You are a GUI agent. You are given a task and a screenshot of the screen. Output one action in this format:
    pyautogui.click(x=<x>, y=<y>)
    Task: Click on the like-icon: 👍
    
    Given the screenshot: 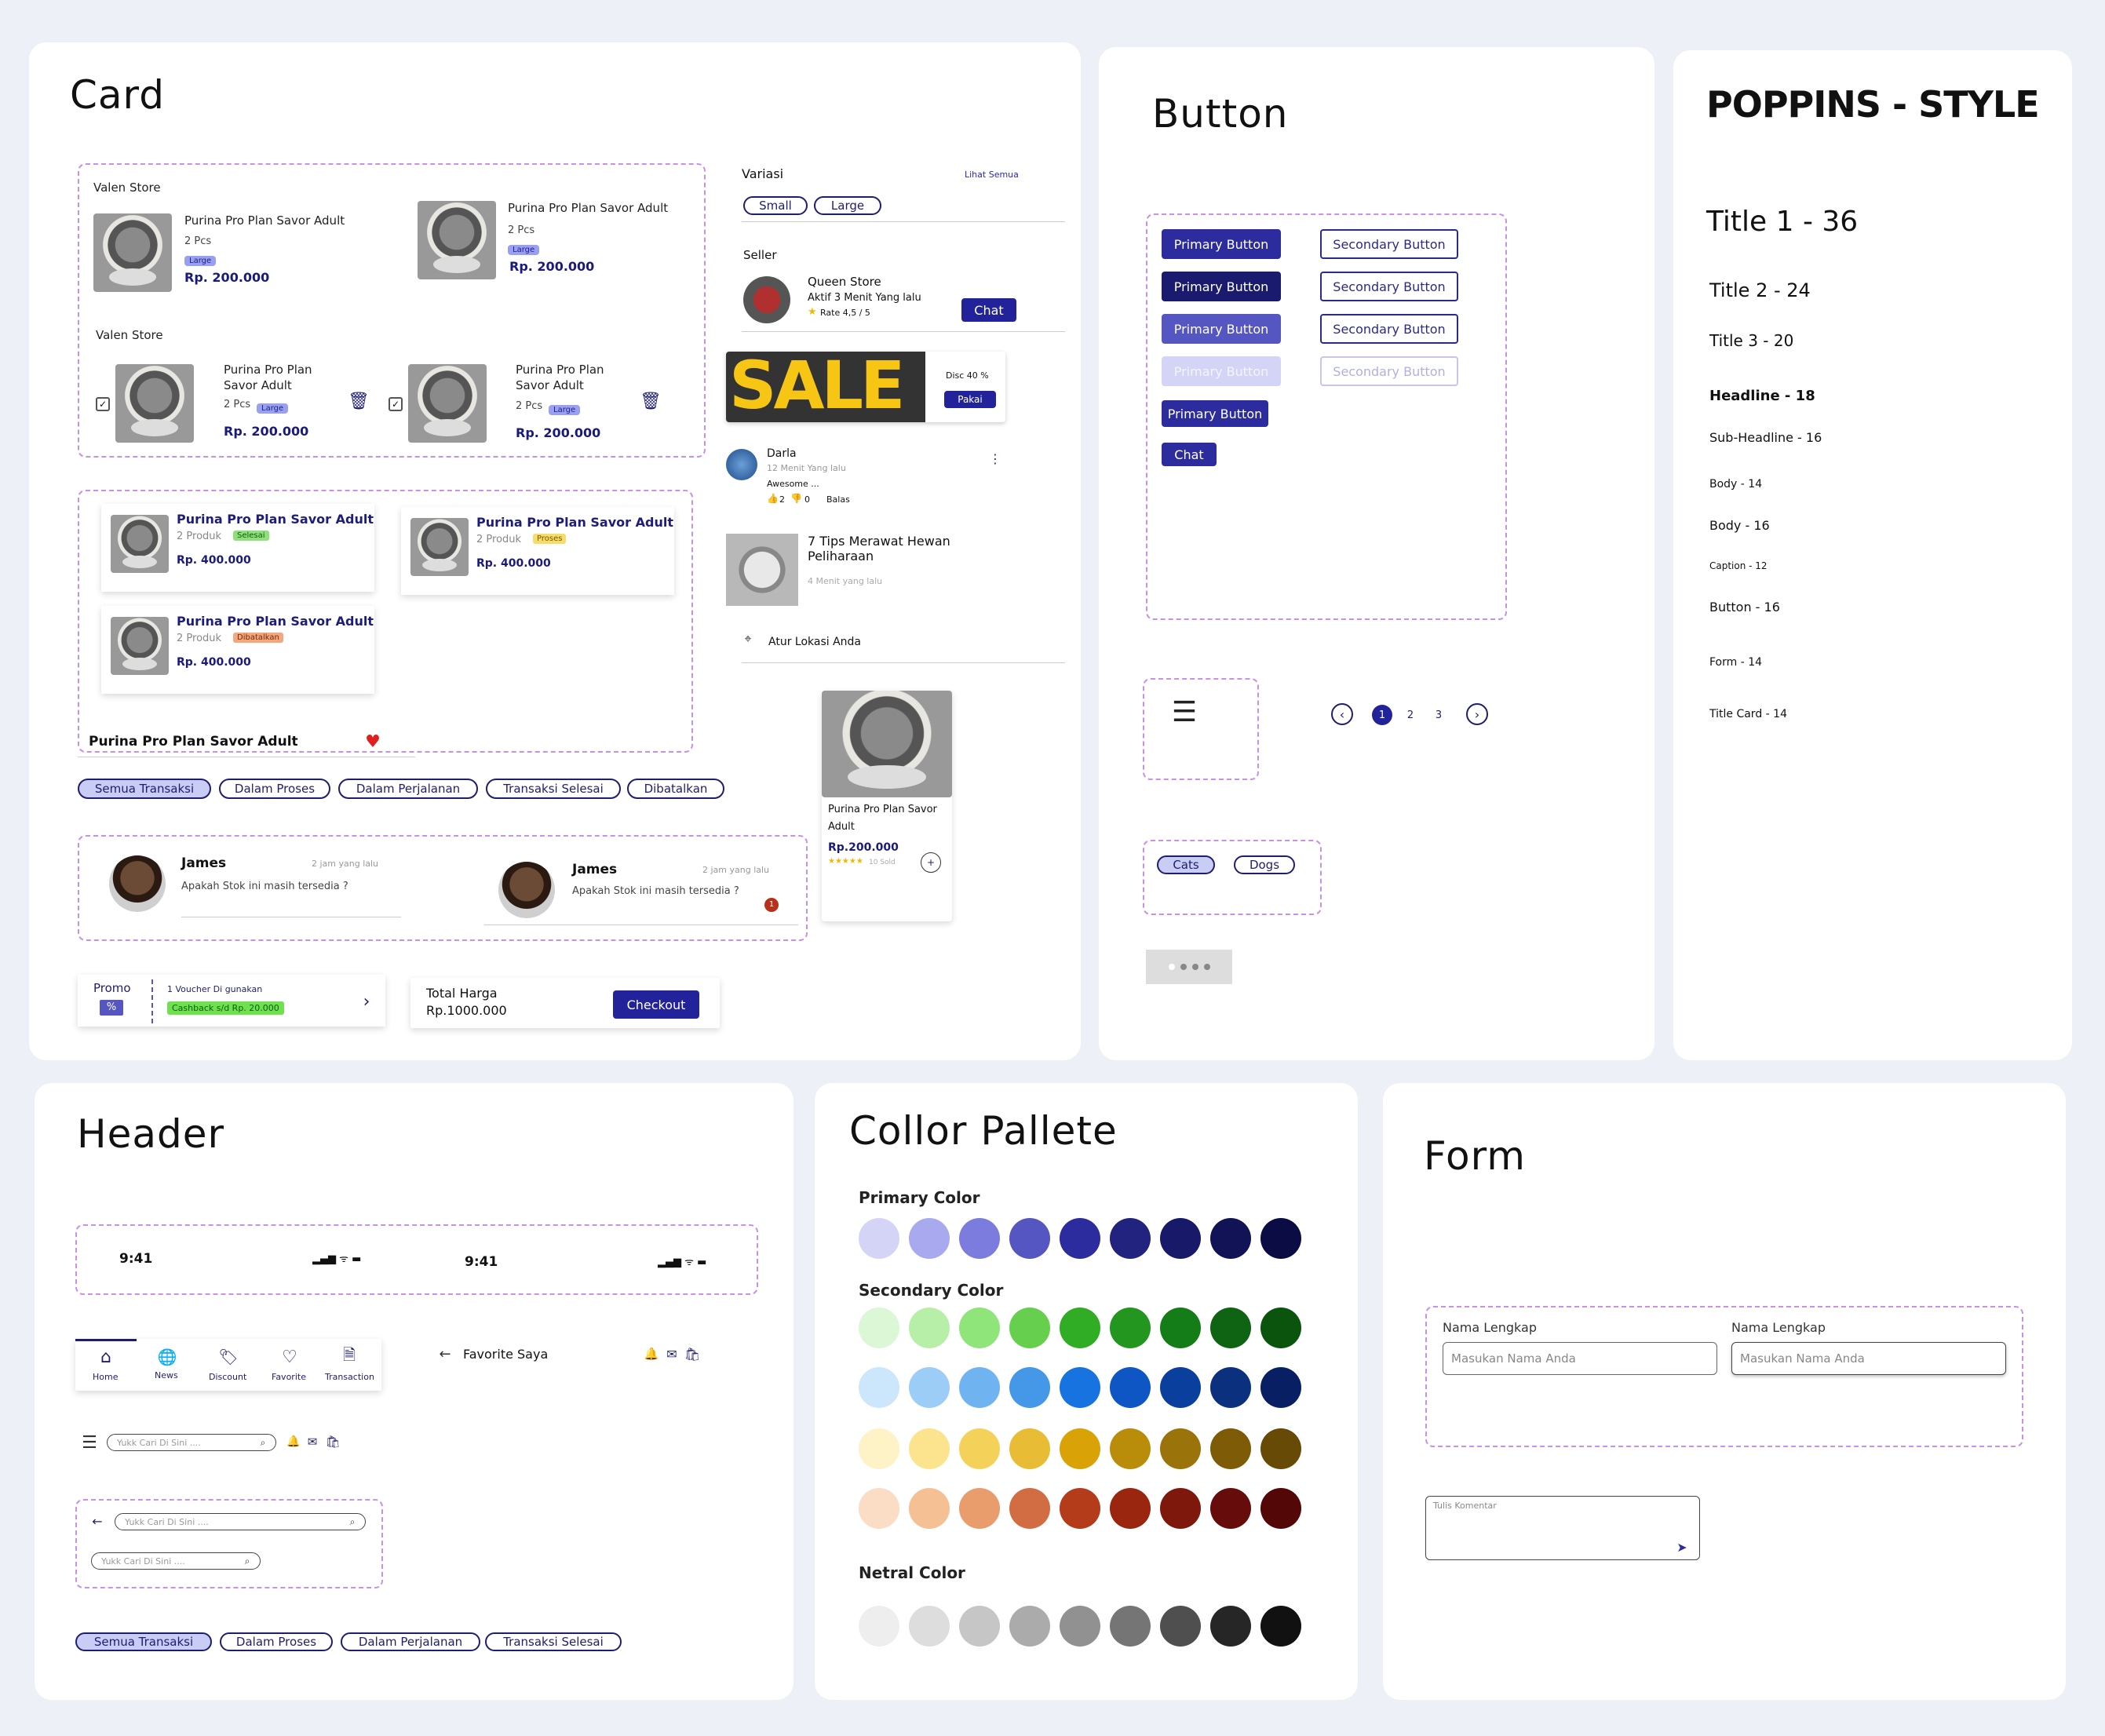 What is the action you would take?
    pyautogui.click(x=773, y=498)
    